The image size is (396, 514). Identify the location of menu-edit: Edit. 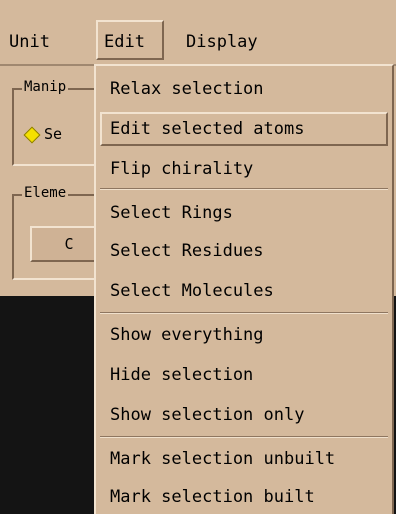
(130, 40).